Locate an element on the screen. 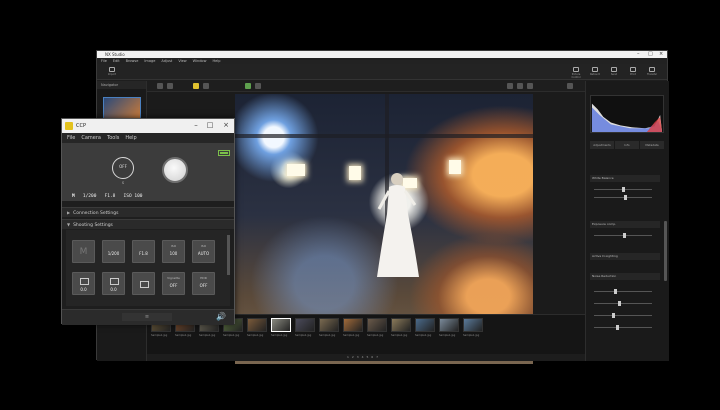 This screenshot has width=720, height=410. menu-file: File is located at coordinates (71, 138).